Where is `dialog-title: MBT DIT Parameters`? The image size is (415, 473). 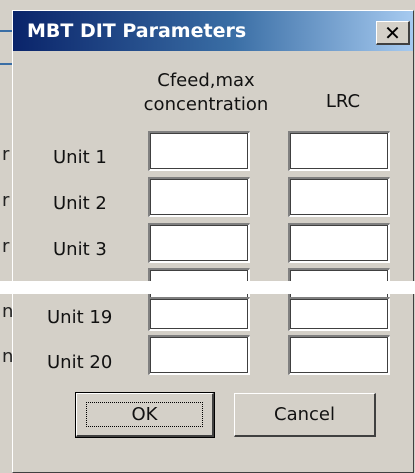 dialog-title: MBT DIT Parameters is located at coordinates (137, 31).